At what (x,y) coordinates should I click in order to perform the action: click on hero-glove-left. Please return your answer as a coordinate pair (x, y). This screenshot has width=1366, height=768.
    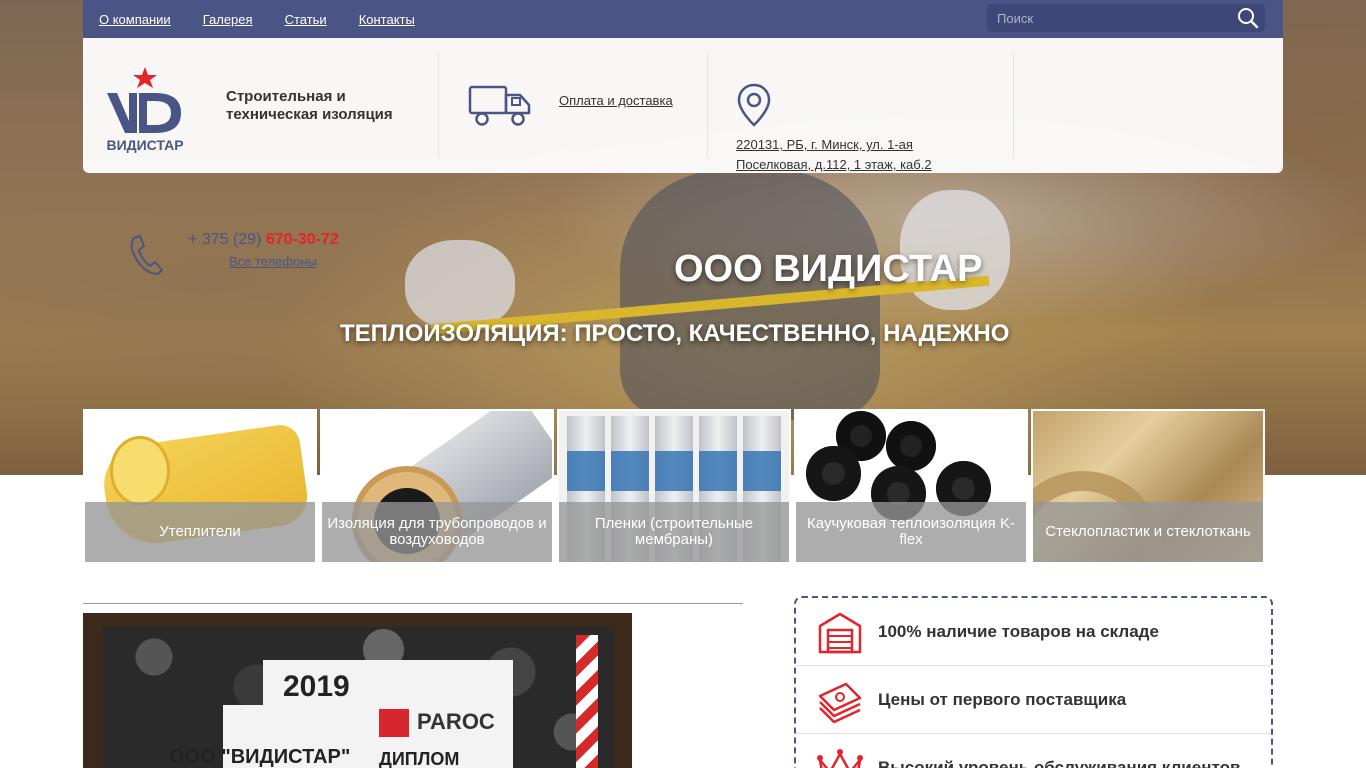
    Looking at the image, I should click on (460, 285).